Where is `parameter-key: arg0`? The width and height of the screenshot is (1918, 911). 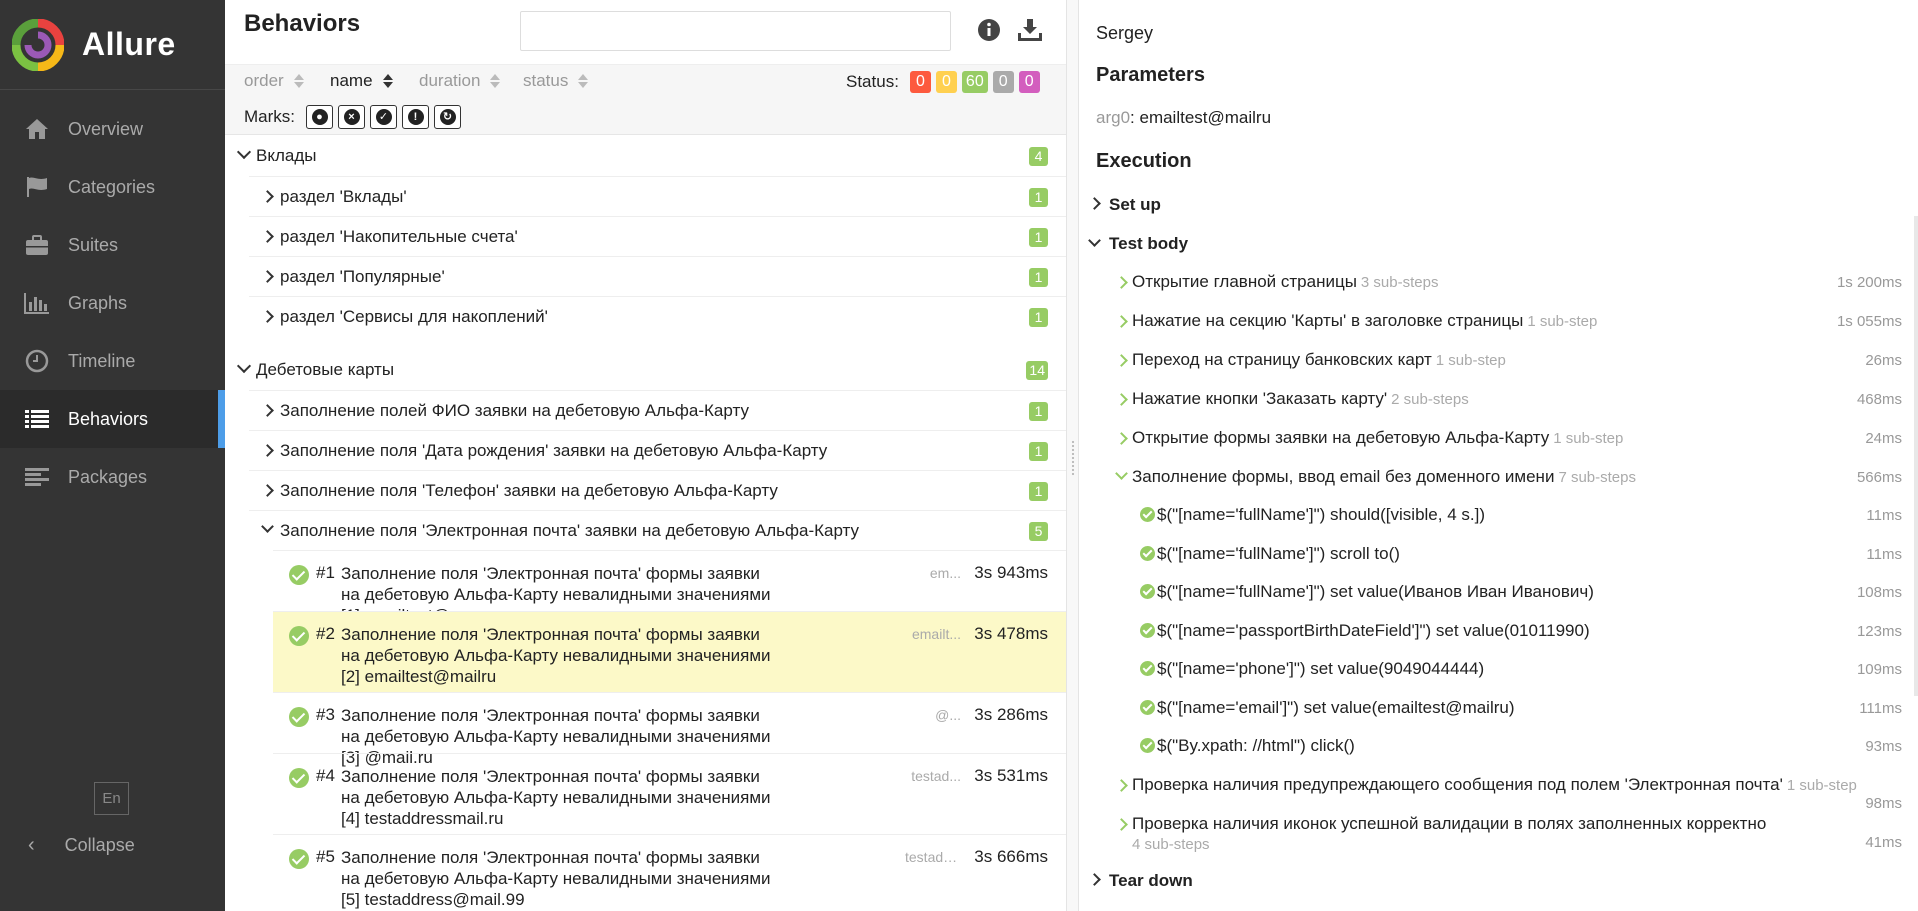
parameter-key: arg0 is located at coordinates (1113, 117).